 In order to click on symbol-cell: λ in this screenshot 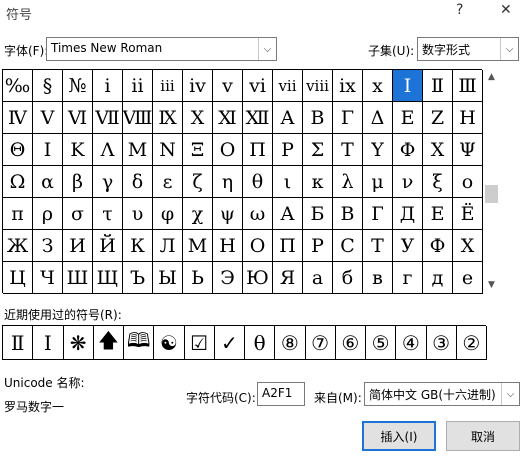, I will do `click(348, 182)`.